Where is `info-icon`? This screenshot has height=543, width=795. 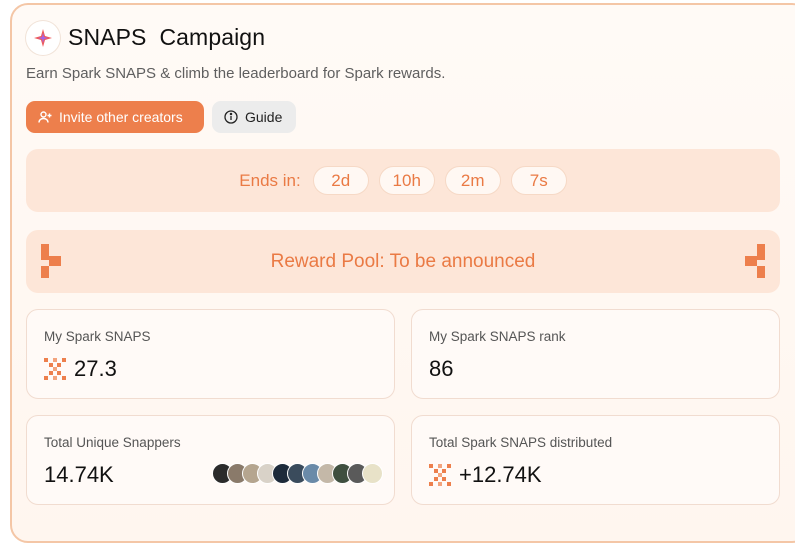
info-icon is located at coordinates (231, 117).